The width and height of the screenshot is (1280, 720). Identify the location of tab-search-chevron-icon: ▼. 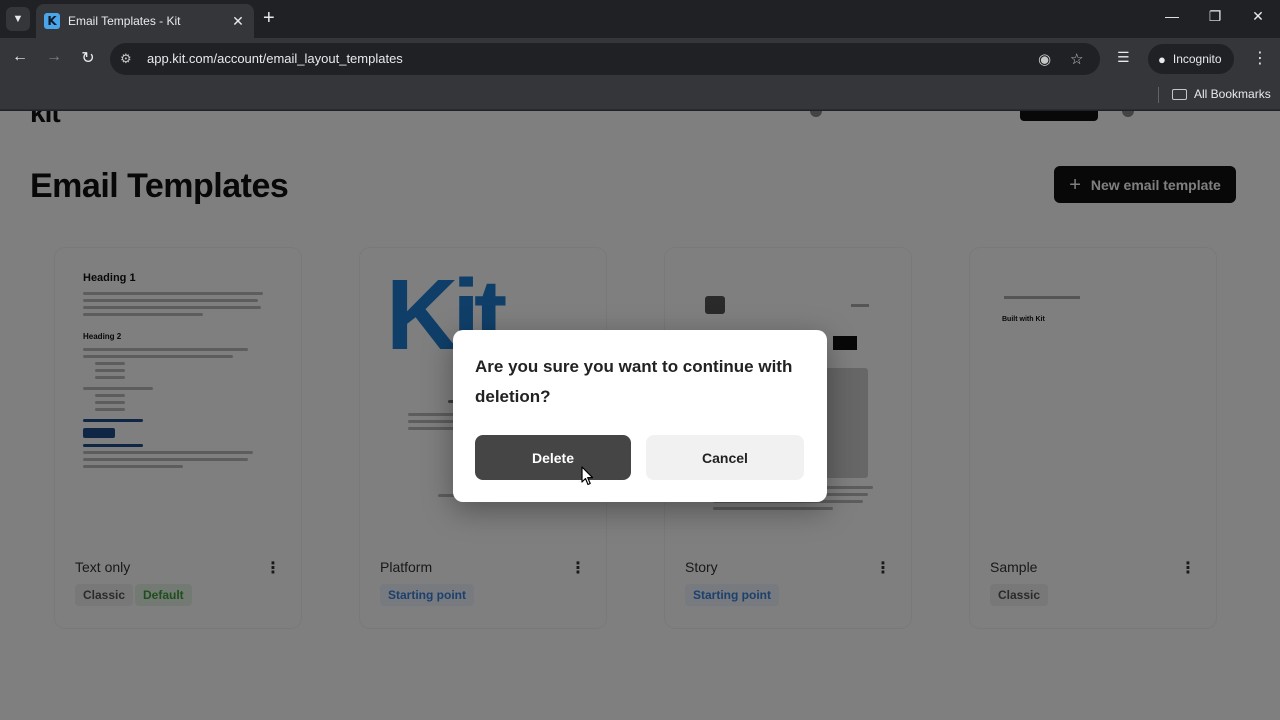
(18, 19).